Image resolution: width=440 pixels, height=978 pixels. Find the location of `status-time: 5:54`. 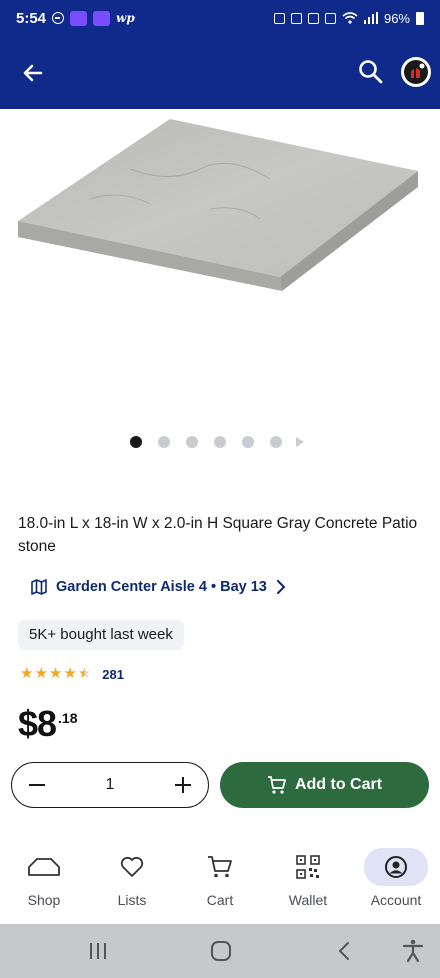

status-time: 5:54 is located at coordinates (31, 18).